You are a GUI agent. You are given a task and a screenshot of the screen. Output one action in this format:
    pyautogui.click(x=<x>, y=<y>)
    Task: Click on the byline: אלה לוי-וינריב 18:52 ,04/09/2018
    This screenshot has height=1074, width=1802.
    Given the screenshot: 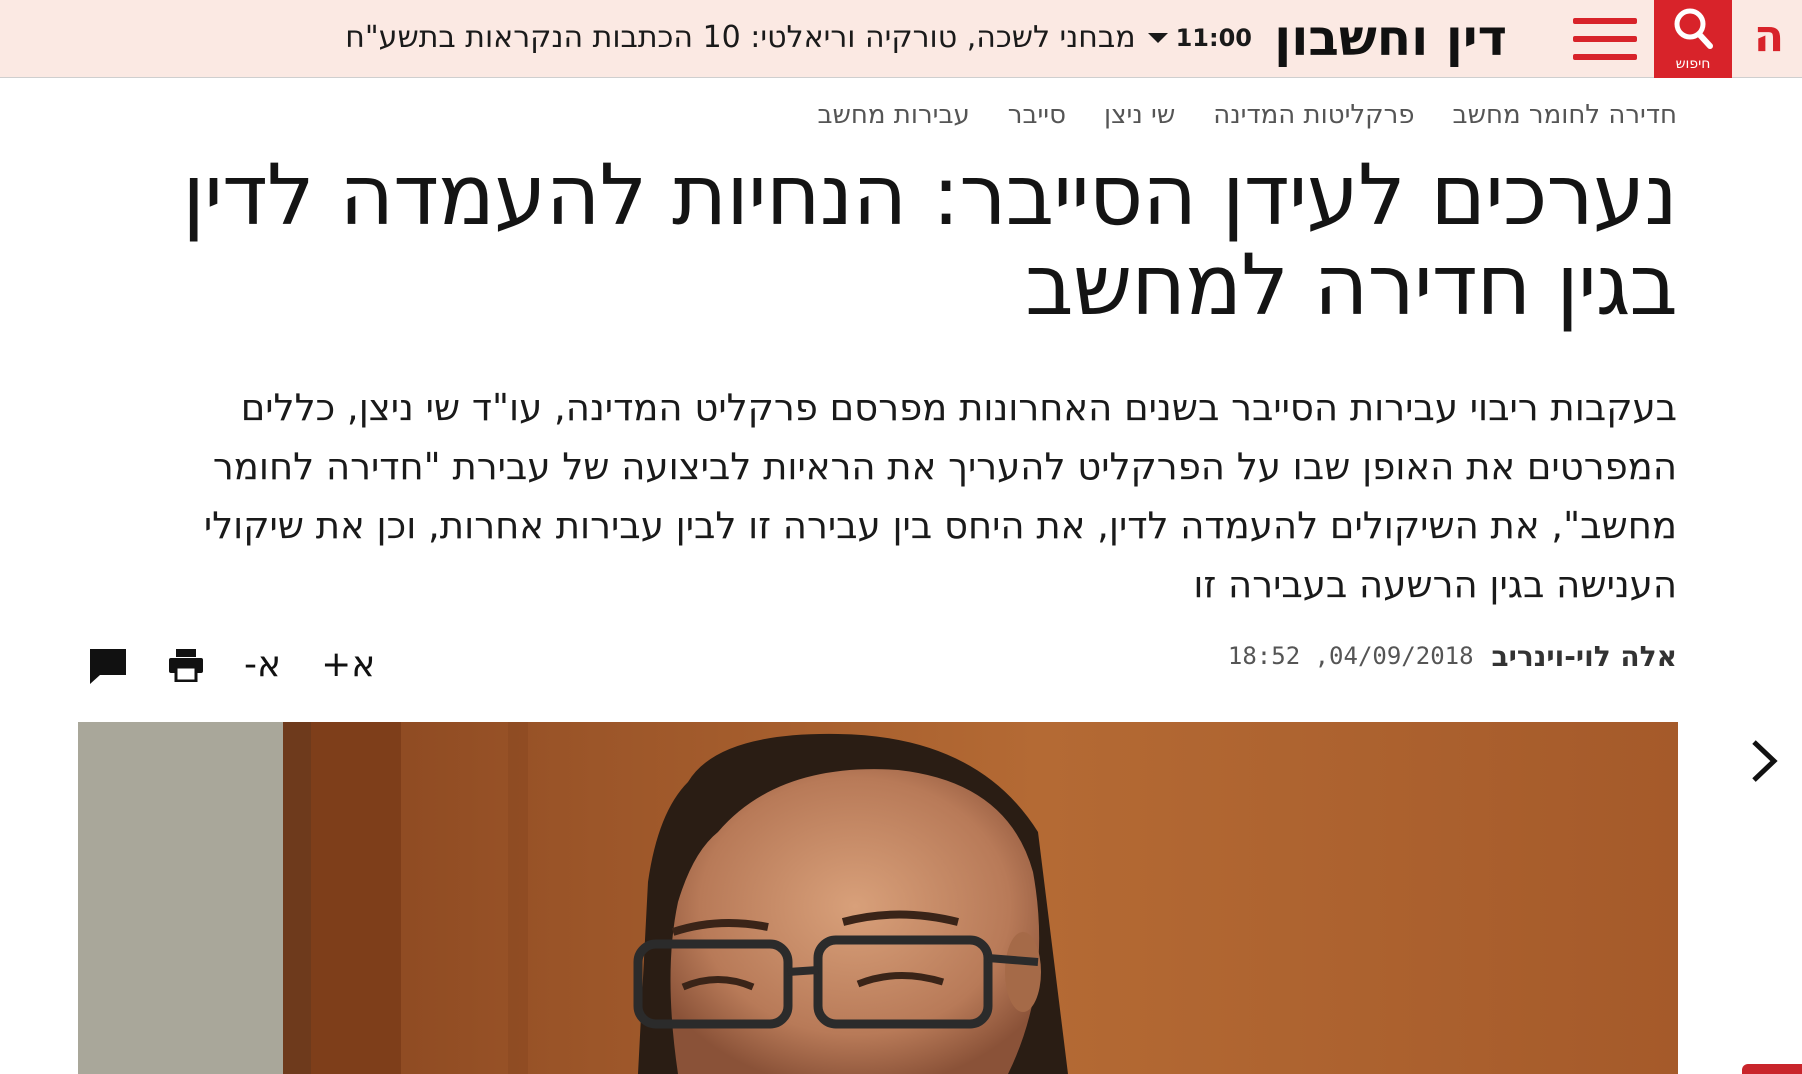 What is the action you would take?
    pyautogui.click(x=1452, y=656)
    